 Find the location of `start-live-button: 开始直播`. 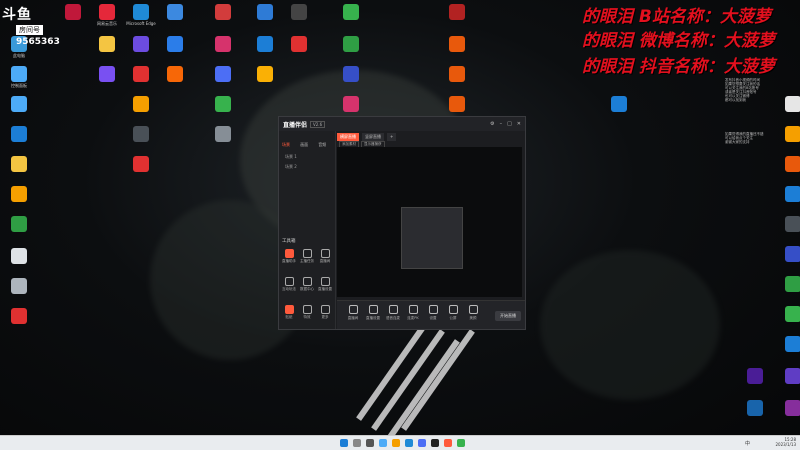

start-live-button: 开始直播 is located at coordinates (508, 316).